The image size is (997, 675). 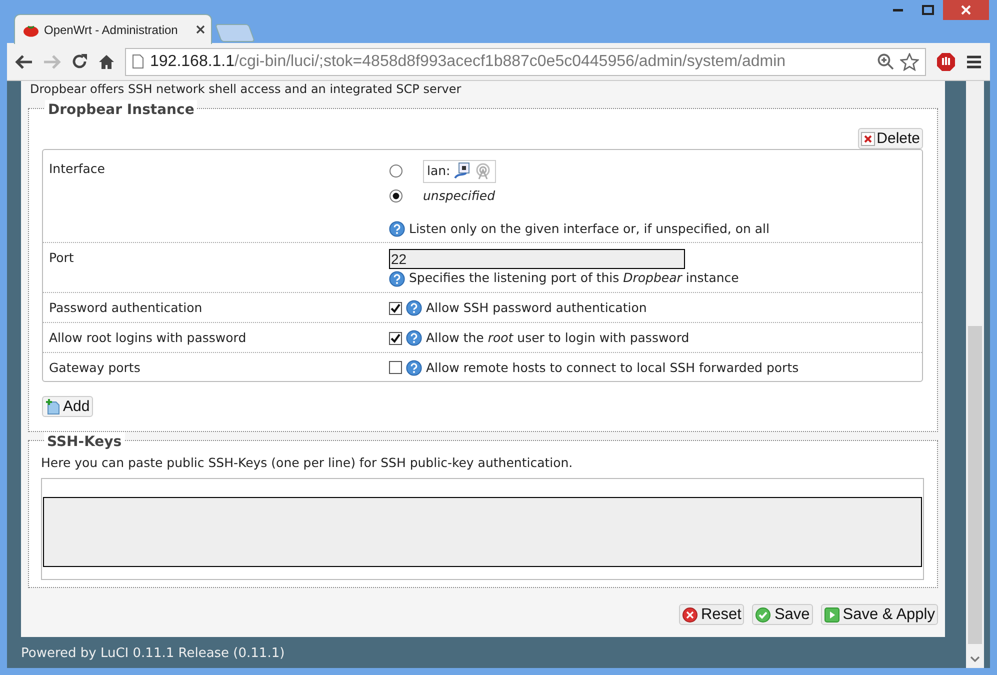 I want to click on option-label: unspecified, so click(x=459, y=195).